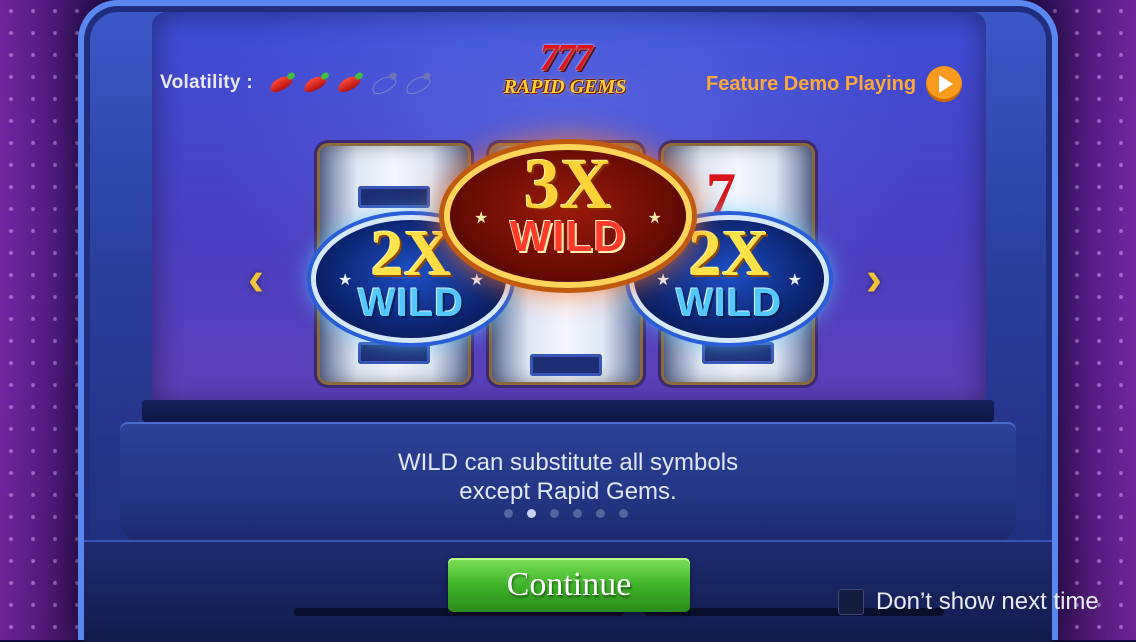 The height and width of the screenshot is (642, 1136). Describe the element at coordinates (565, 87) in the screenshot. I see `logo-rapid-gems: RAPID GEMS` at that location.